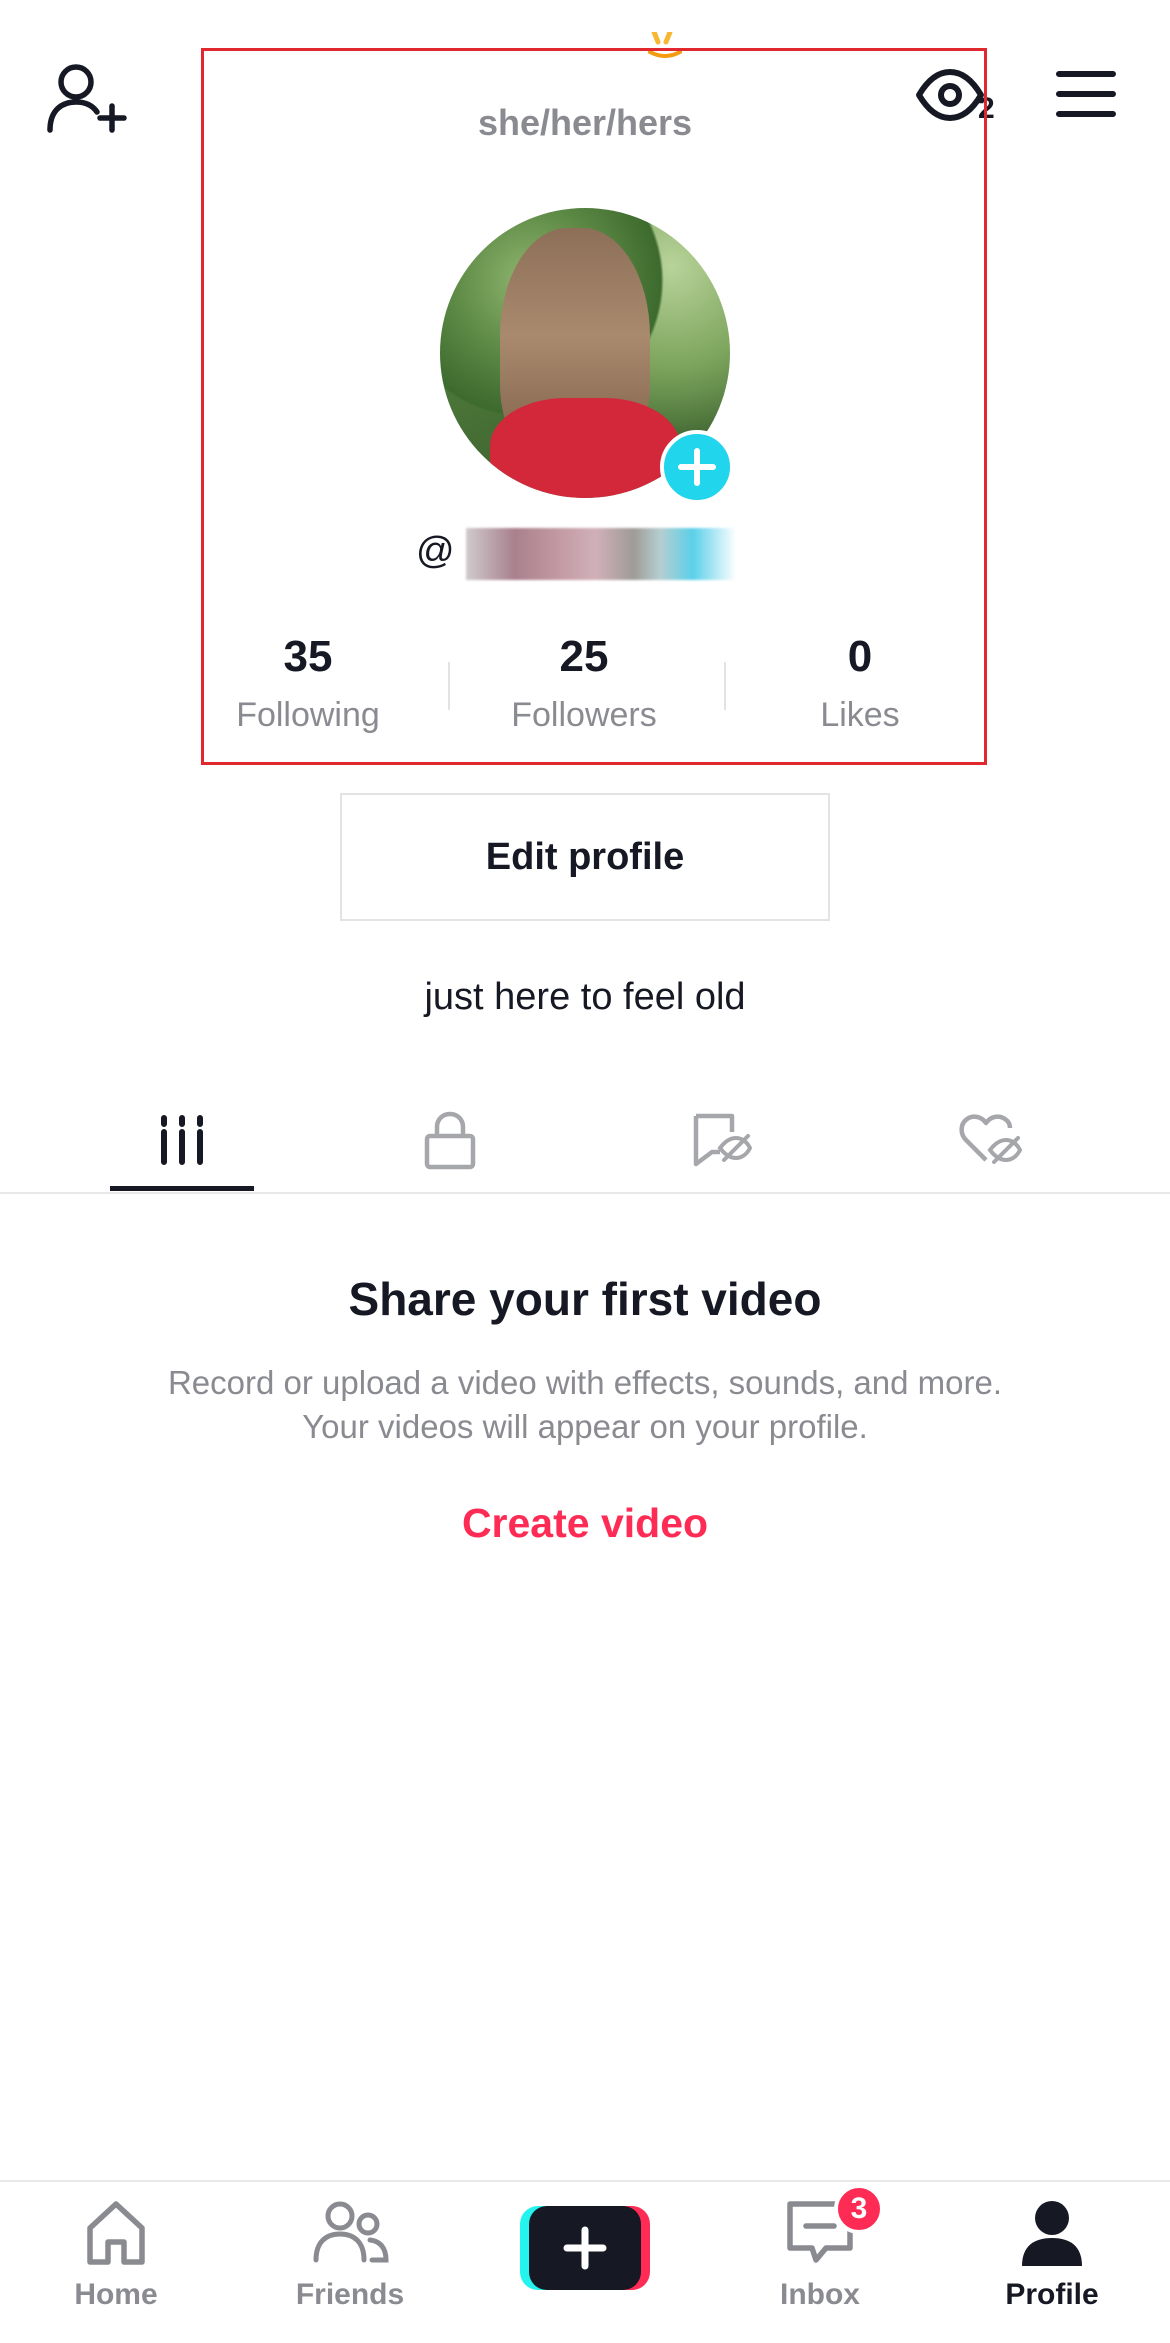 This screenshot has height=2343, width=1170. I want to click on plus-icon, so click(697, 467).